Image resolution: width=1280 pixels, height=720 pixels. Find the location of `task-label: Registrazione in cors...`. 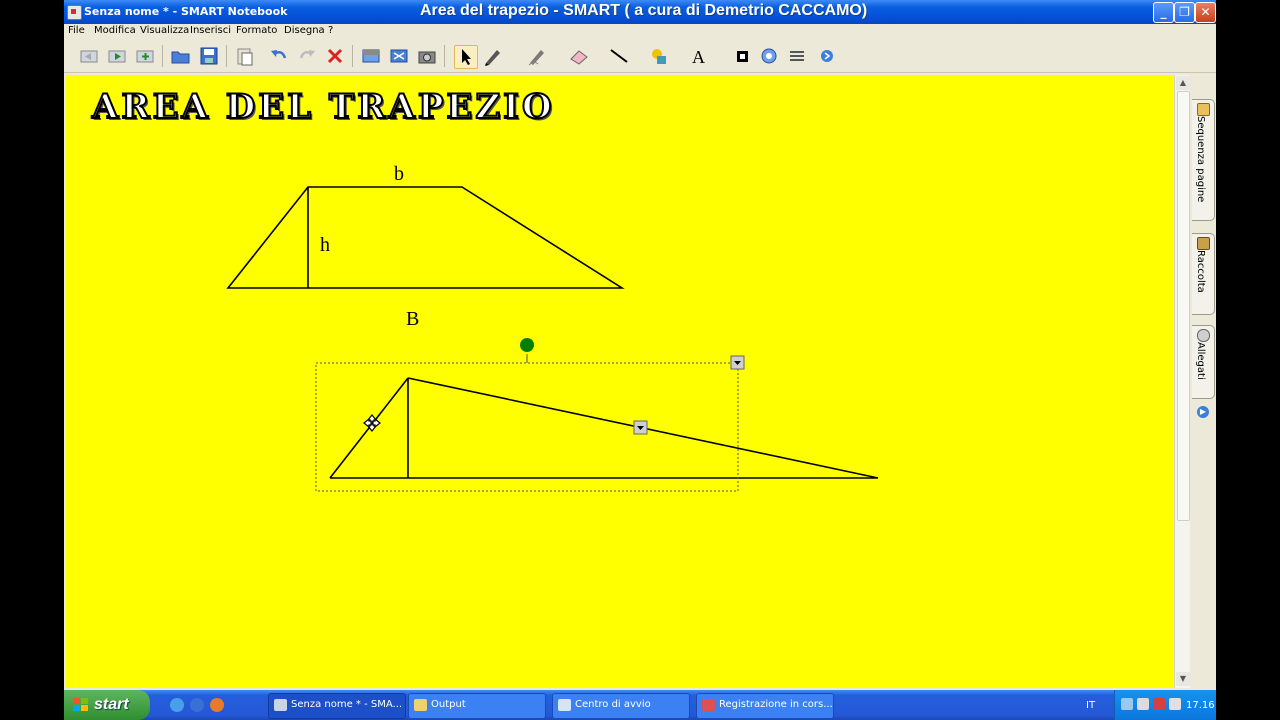

task-label: Registrazione in cors... is located at coordinates (776, 704).